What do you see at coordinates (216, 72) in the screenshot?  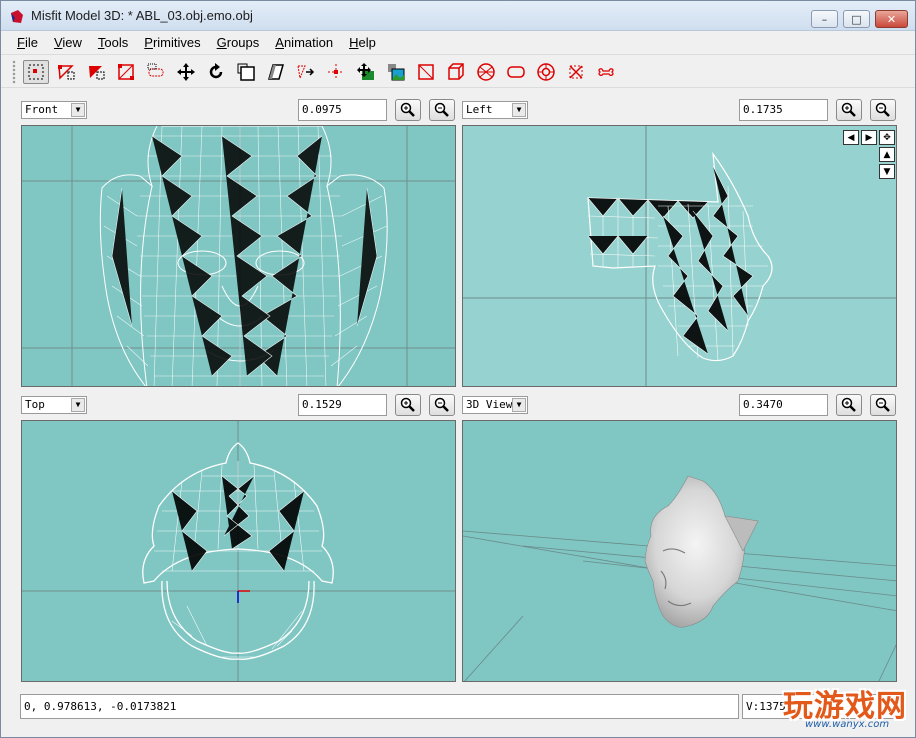 I see `rotate-icon` at bounding box center [216, 72].